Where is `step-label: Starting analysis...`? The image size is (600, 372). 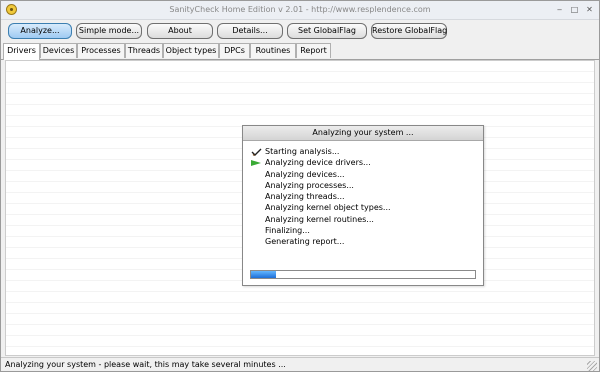 step-label: Starting analysis... is located at coordinates (302, 151).